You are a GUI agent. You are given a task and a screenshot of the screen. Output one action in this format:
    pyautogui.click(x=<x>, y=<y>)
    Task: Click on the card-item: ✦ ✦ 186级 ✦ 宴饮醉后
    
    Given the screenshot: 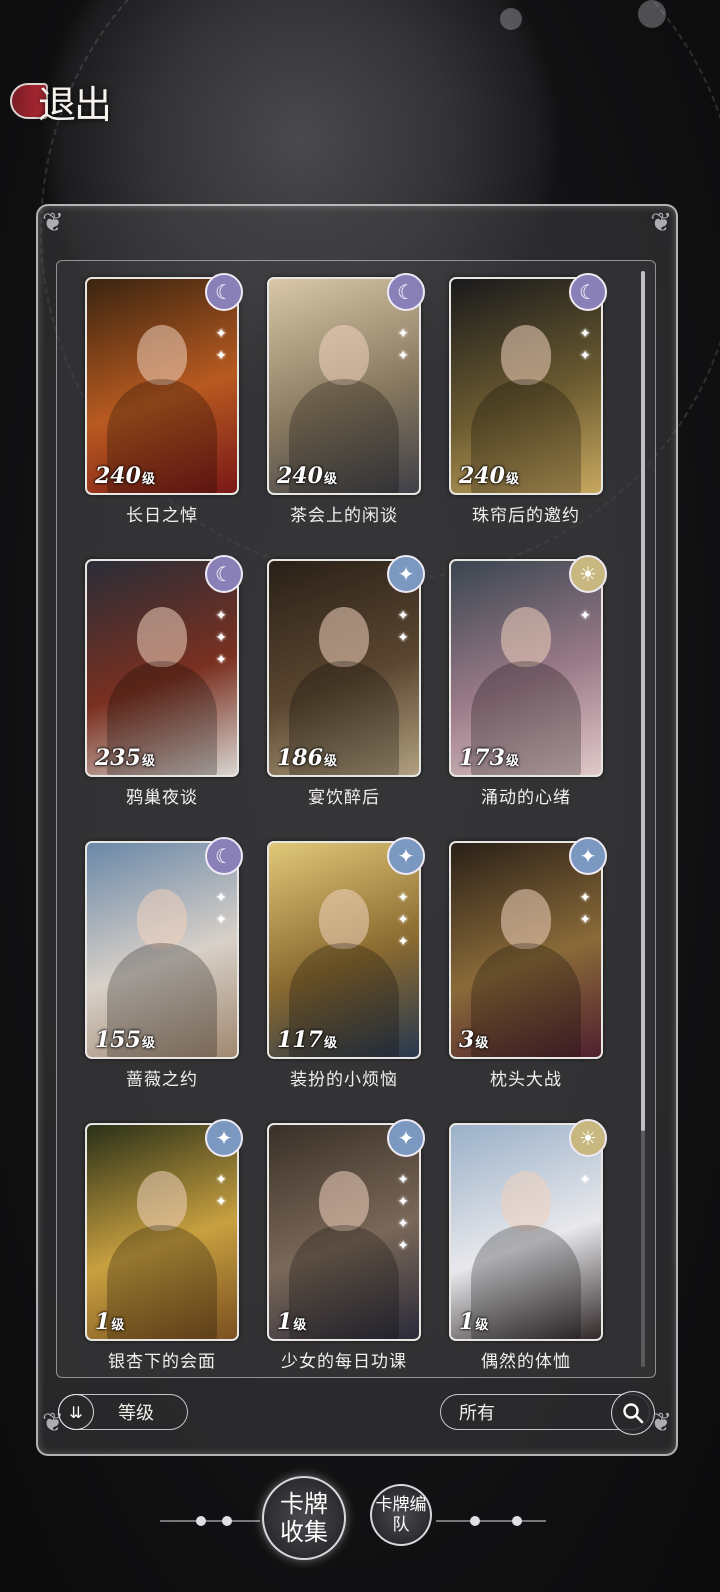 What is the action you would take?
    pyautogui.click(x=346, y=687)
    